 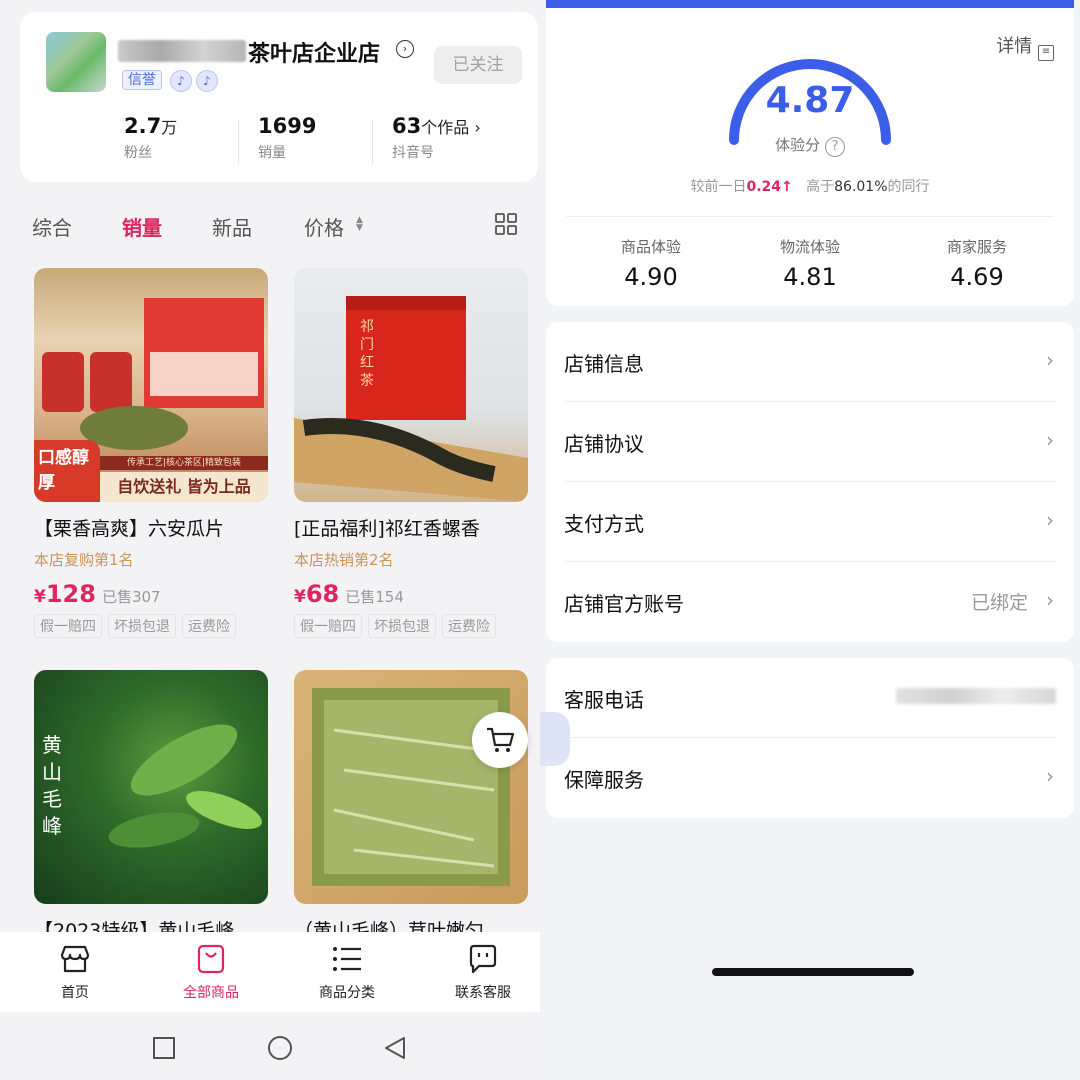 What do you see at coordinates (1014, 46) in the screenshot?
I see `detail-label: 详情` at bounding box center [1014, 46].